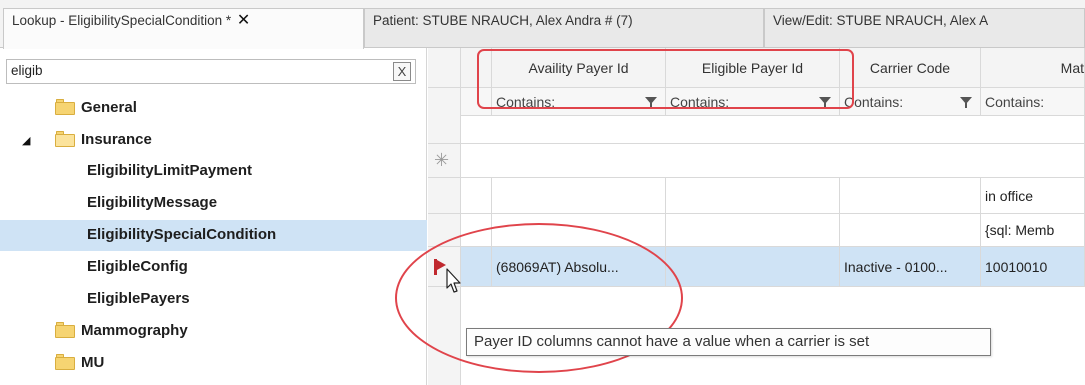 This screenshot has height=385, width=1085. Describe the element at coordinates (138, 298) in the screenshot. I see `tree-item-label: EligiblePayers` at that location.